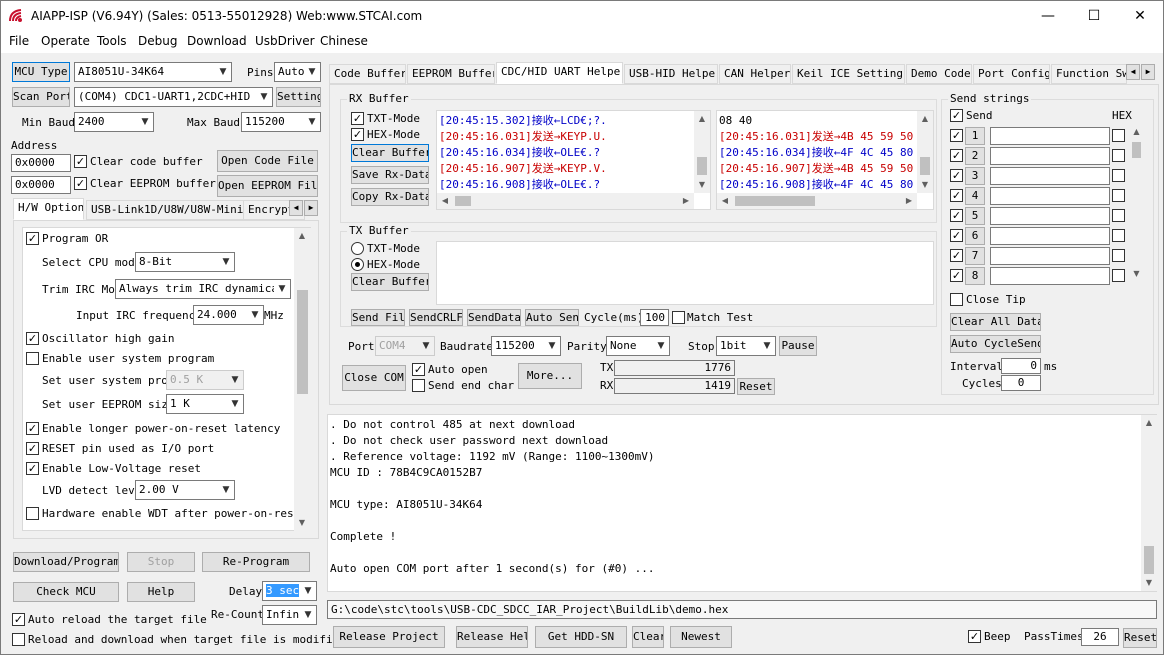  Describe the element at coordinates (1048, 16) in the screenshot. I see `minimize-button: —` at that location.